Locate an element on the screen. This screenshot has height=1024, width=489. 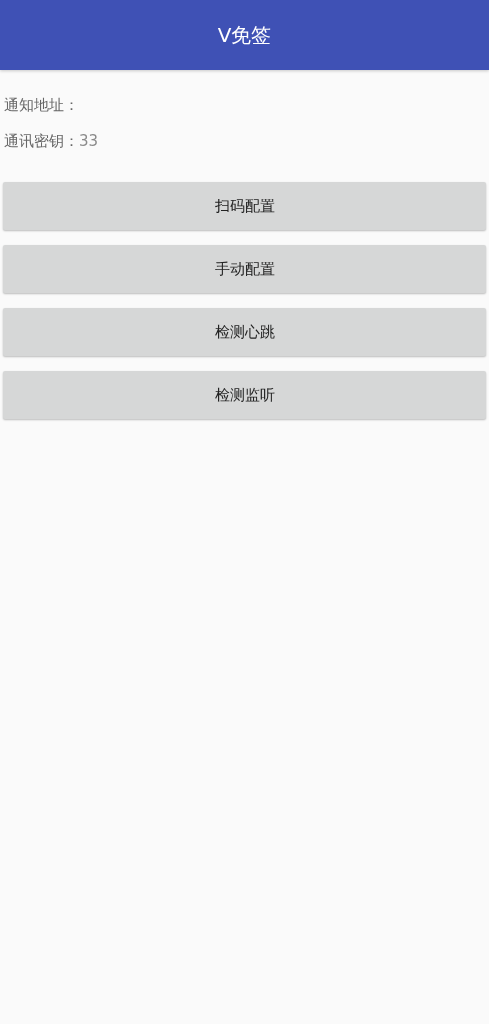
field-label: 通知地址： is located at coordinates (41, 105).